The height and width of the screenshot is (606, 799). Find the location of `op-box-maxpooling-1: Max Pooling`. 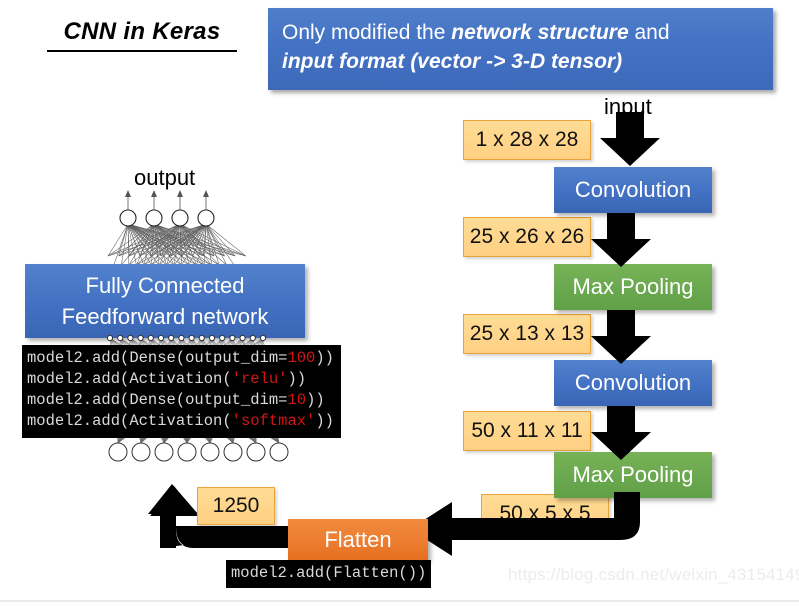

op-box-maxpooling-1: Max Pooling is located at coordinates (633, 287).